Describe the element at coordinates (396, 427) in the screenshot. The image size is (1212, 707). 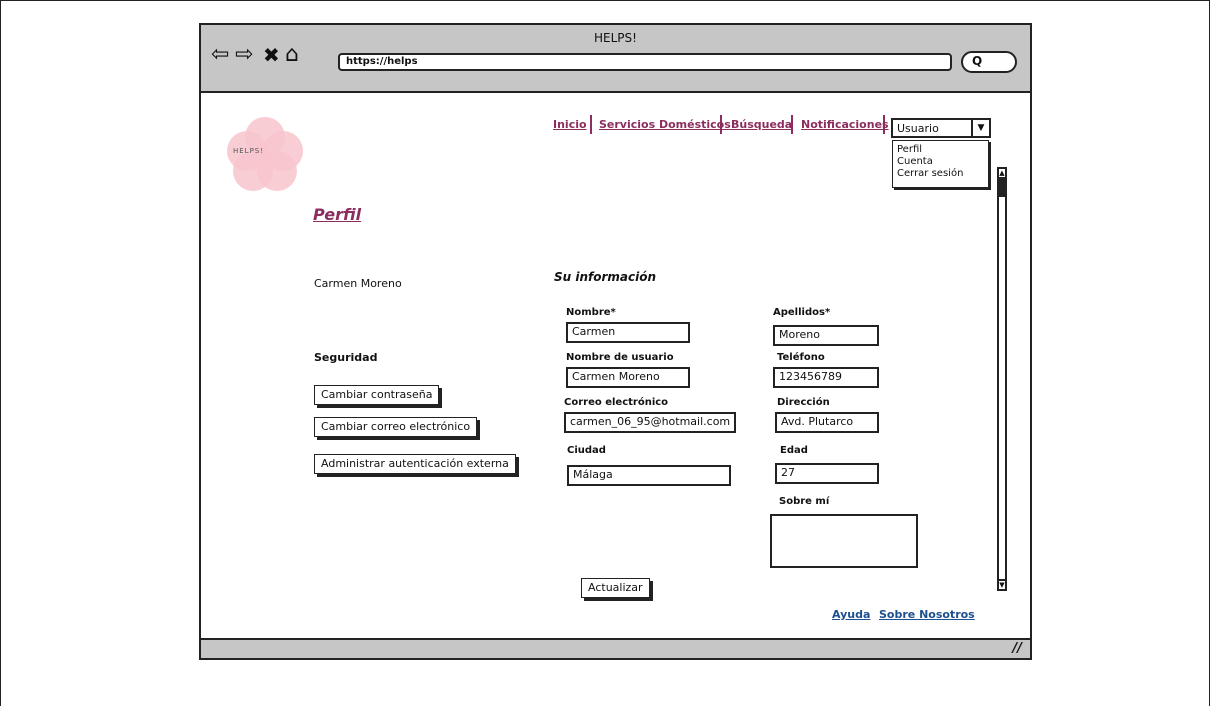
I see `change-email-button: Cambiar correo electrónico` at that location.